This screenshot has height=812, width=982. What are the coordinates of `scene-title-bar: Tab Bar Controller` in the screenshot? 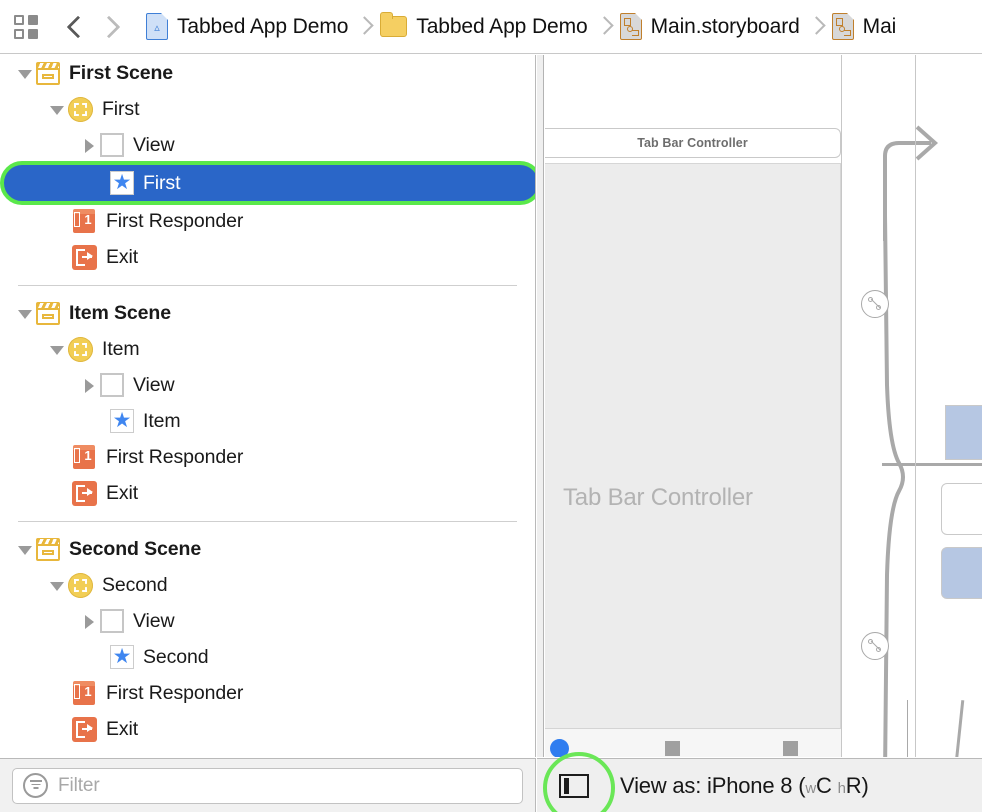 It's located at (693, 143).